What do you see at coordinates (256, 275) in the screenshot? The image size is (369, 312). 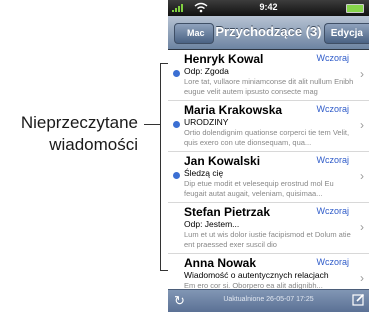 I see `message-subject: Wiadomość o autentycznych relacjach` at bounding box center [256, 275].